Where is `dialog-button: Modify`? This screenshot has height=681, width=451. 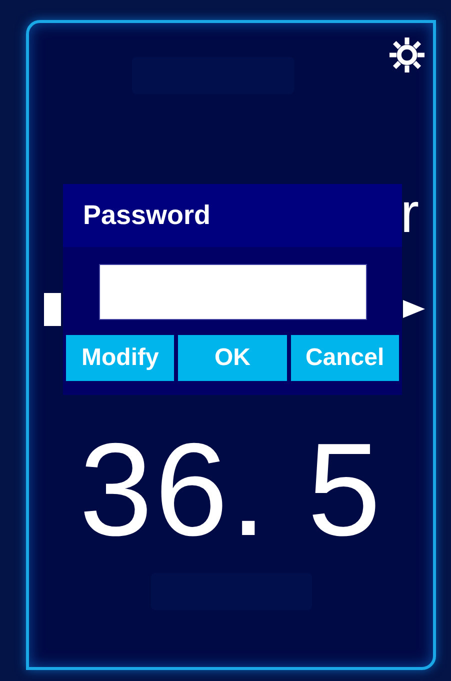 dialog-button: Modify is located at coordinates (120, 358).